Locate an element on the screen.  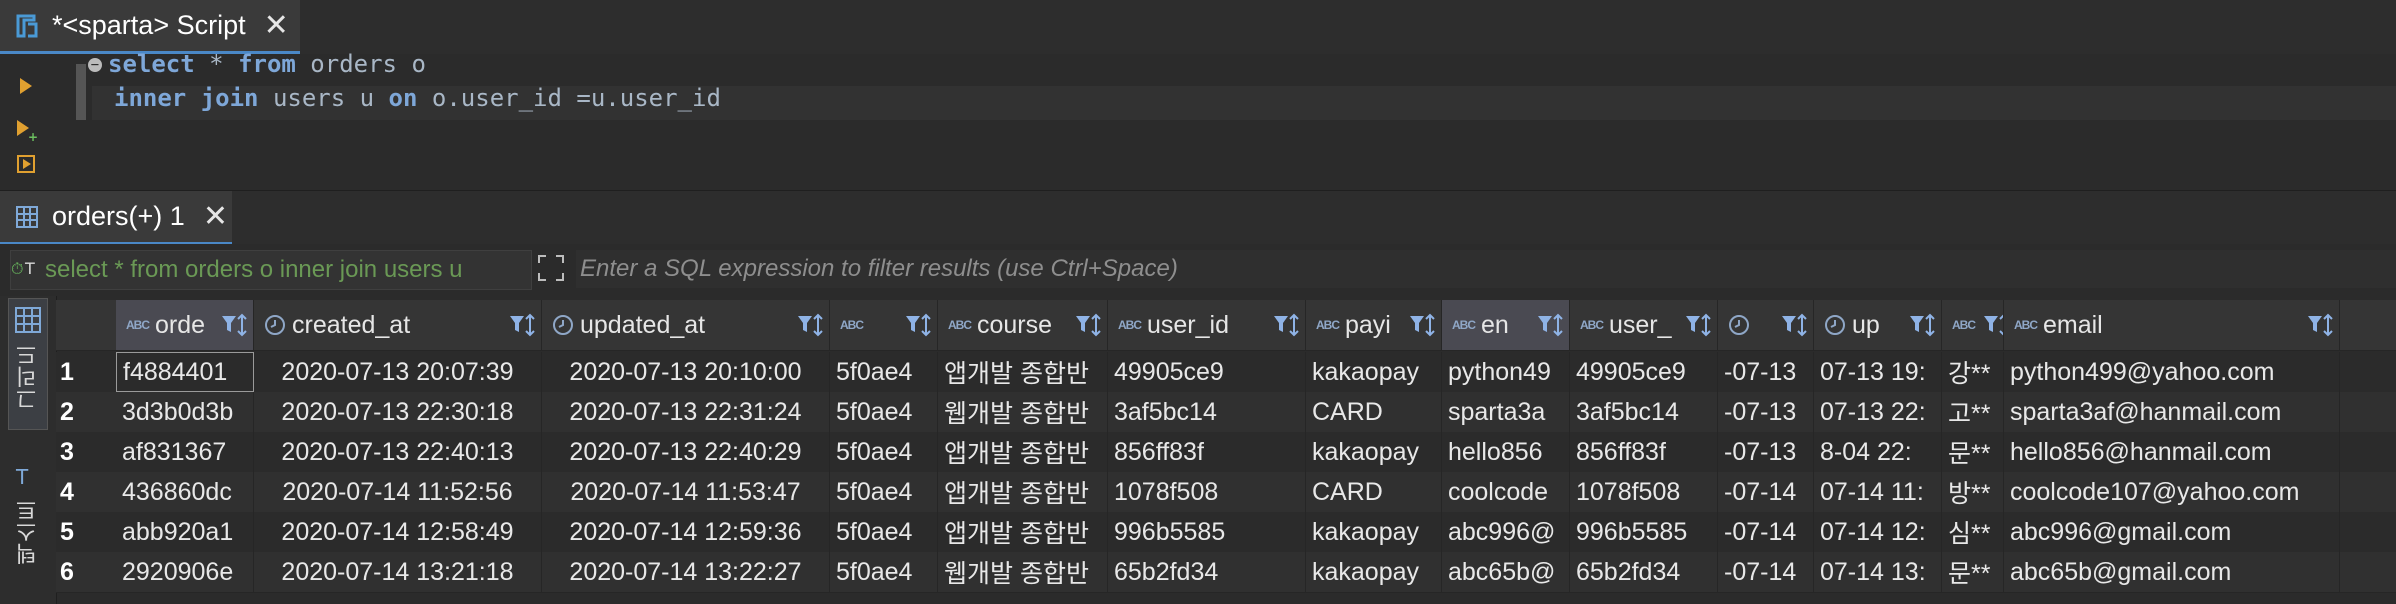
table-cell: coolcode107@yahoo.com is located at coordinates (2172, 492).